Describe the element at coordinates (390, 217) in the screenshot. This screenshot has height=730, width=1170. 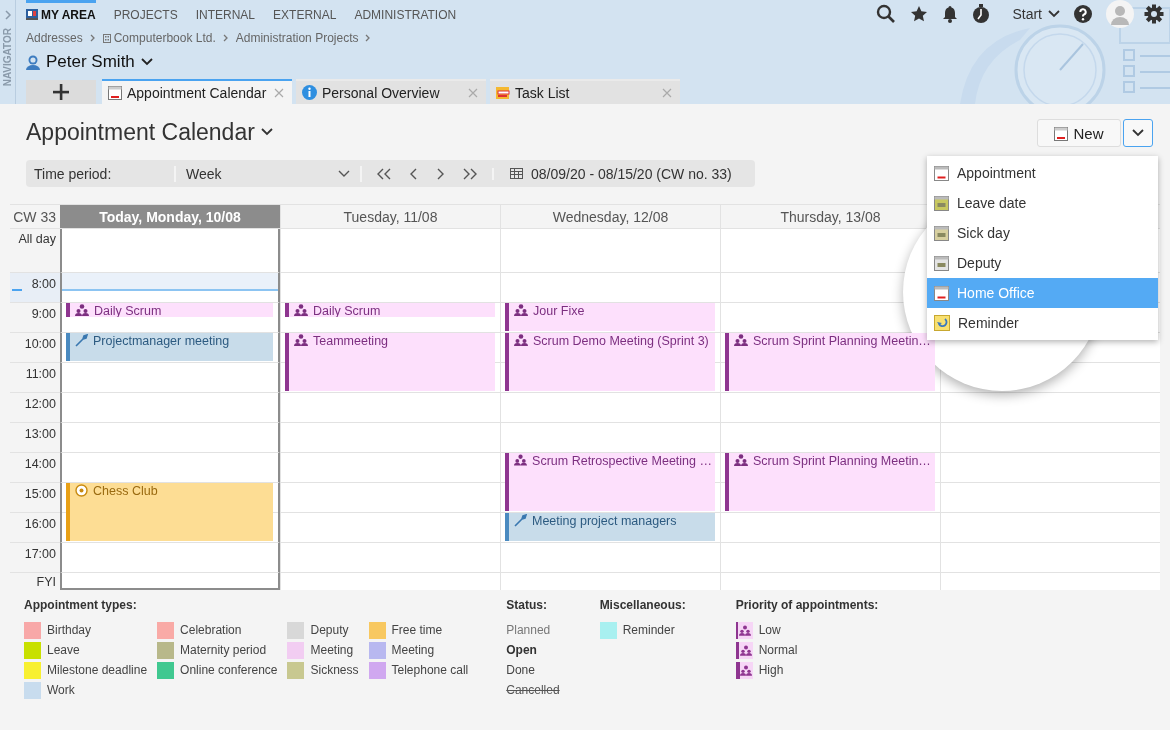
I see `day-header: Tuesday, 11/08` at that location.